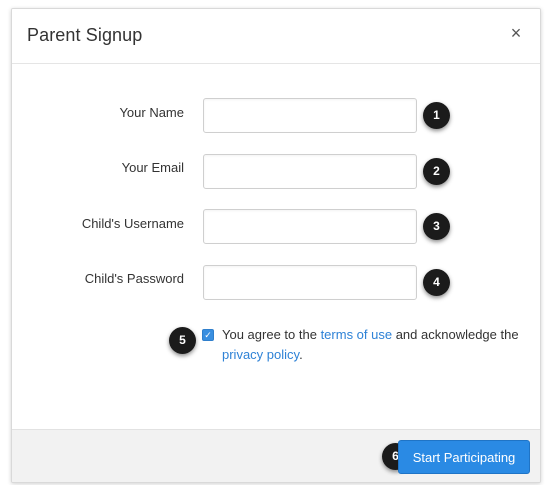 Image resolution: width=545 pixels, height=485 pixels. I want to click on agree-checkbox: ✓, so click(208, 335).